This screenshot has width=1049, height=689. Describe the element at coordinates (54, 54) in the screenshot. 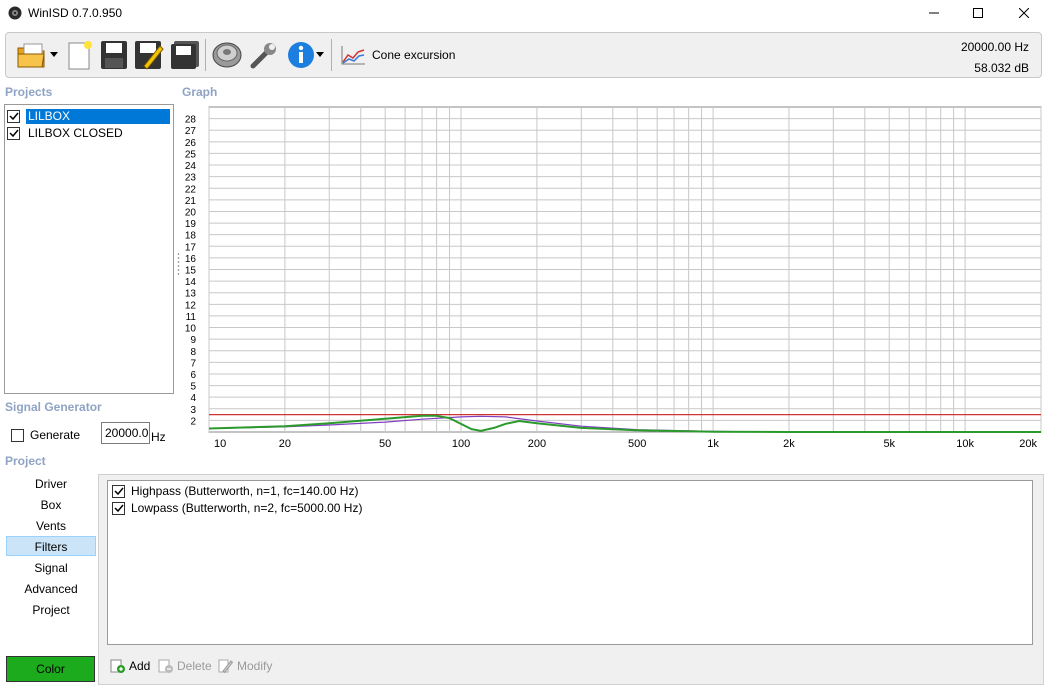

I see `dropdown-arrow-icon` at that location.